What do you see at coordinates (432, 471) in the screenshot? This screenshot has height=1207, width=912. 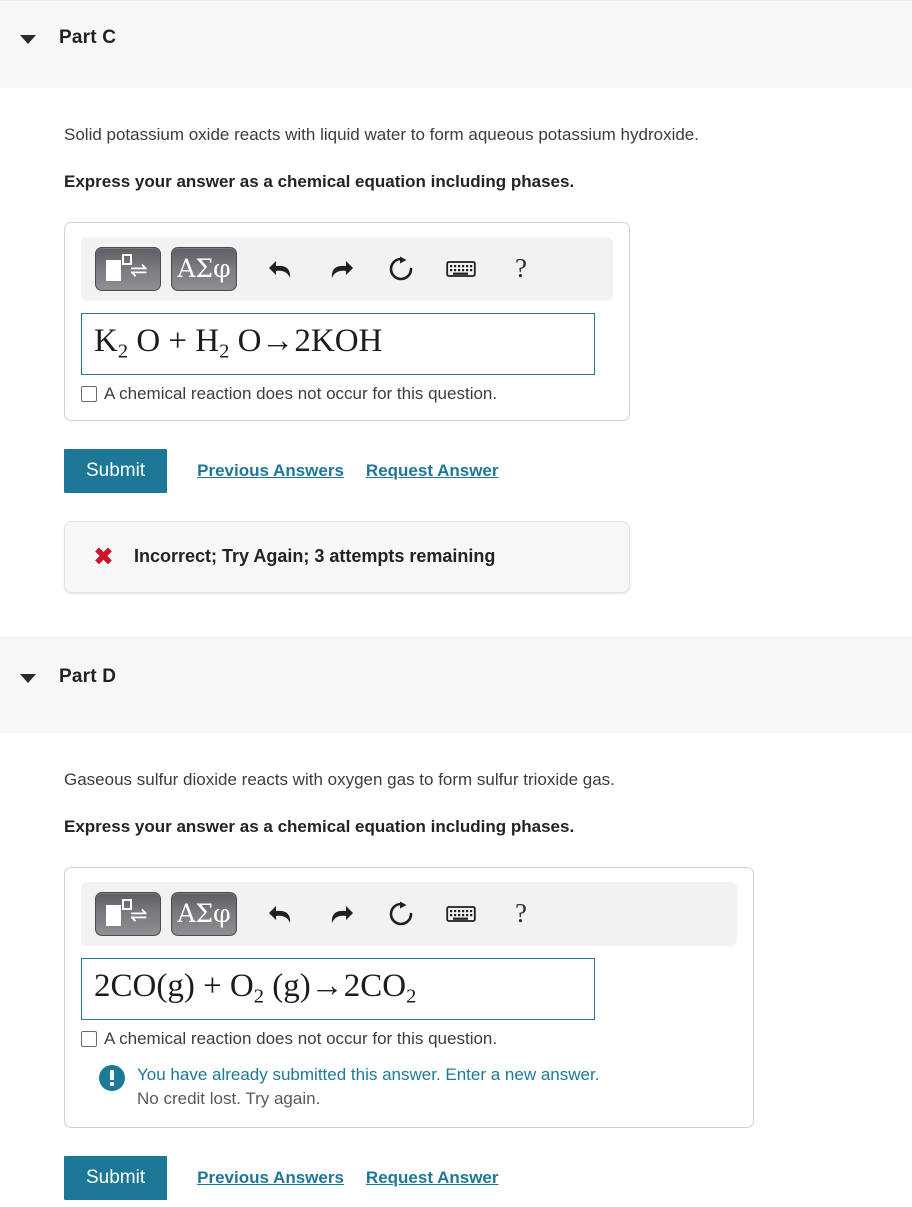 I see `part-c-request-answer-link: Request Answer` at bounding box center [432, 471].